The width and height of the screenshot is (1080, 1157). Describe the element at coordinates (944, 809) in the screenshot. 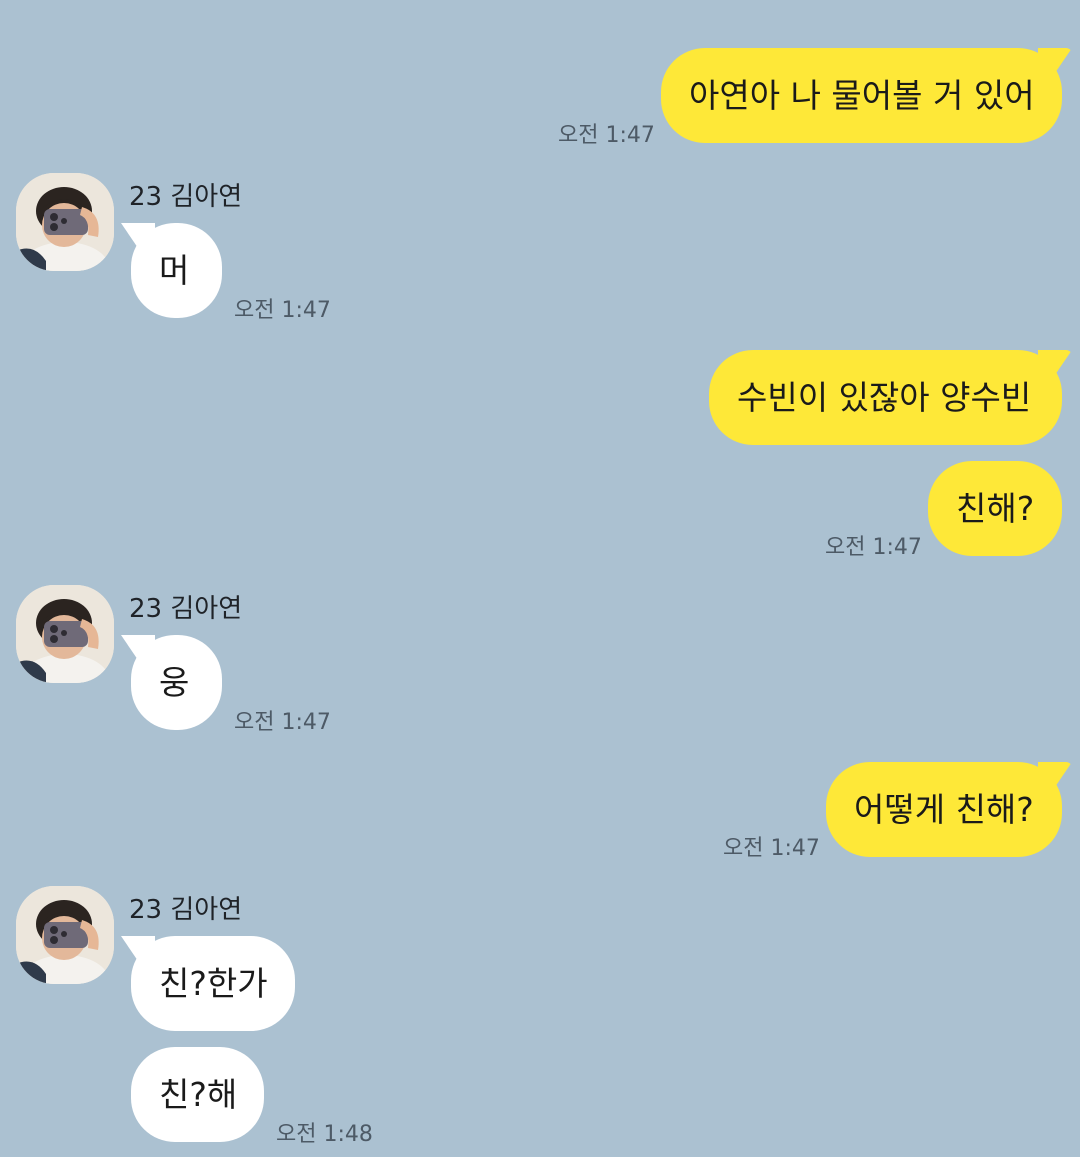

I see `message-text: 어떻게 친해?` at that location.